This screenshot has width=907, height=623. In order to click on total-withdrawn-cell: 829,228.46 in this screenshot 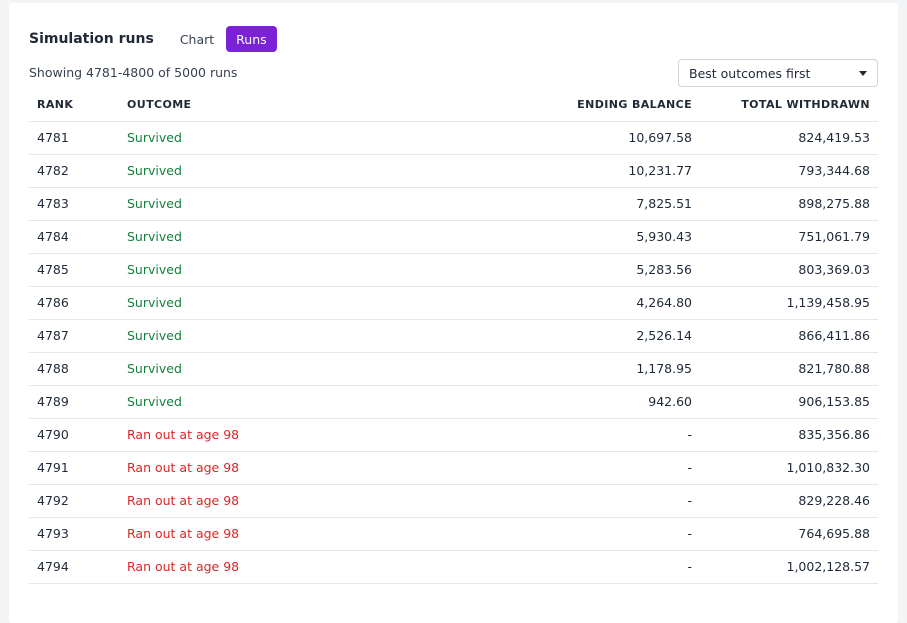, I will do `click(789, 501)`.